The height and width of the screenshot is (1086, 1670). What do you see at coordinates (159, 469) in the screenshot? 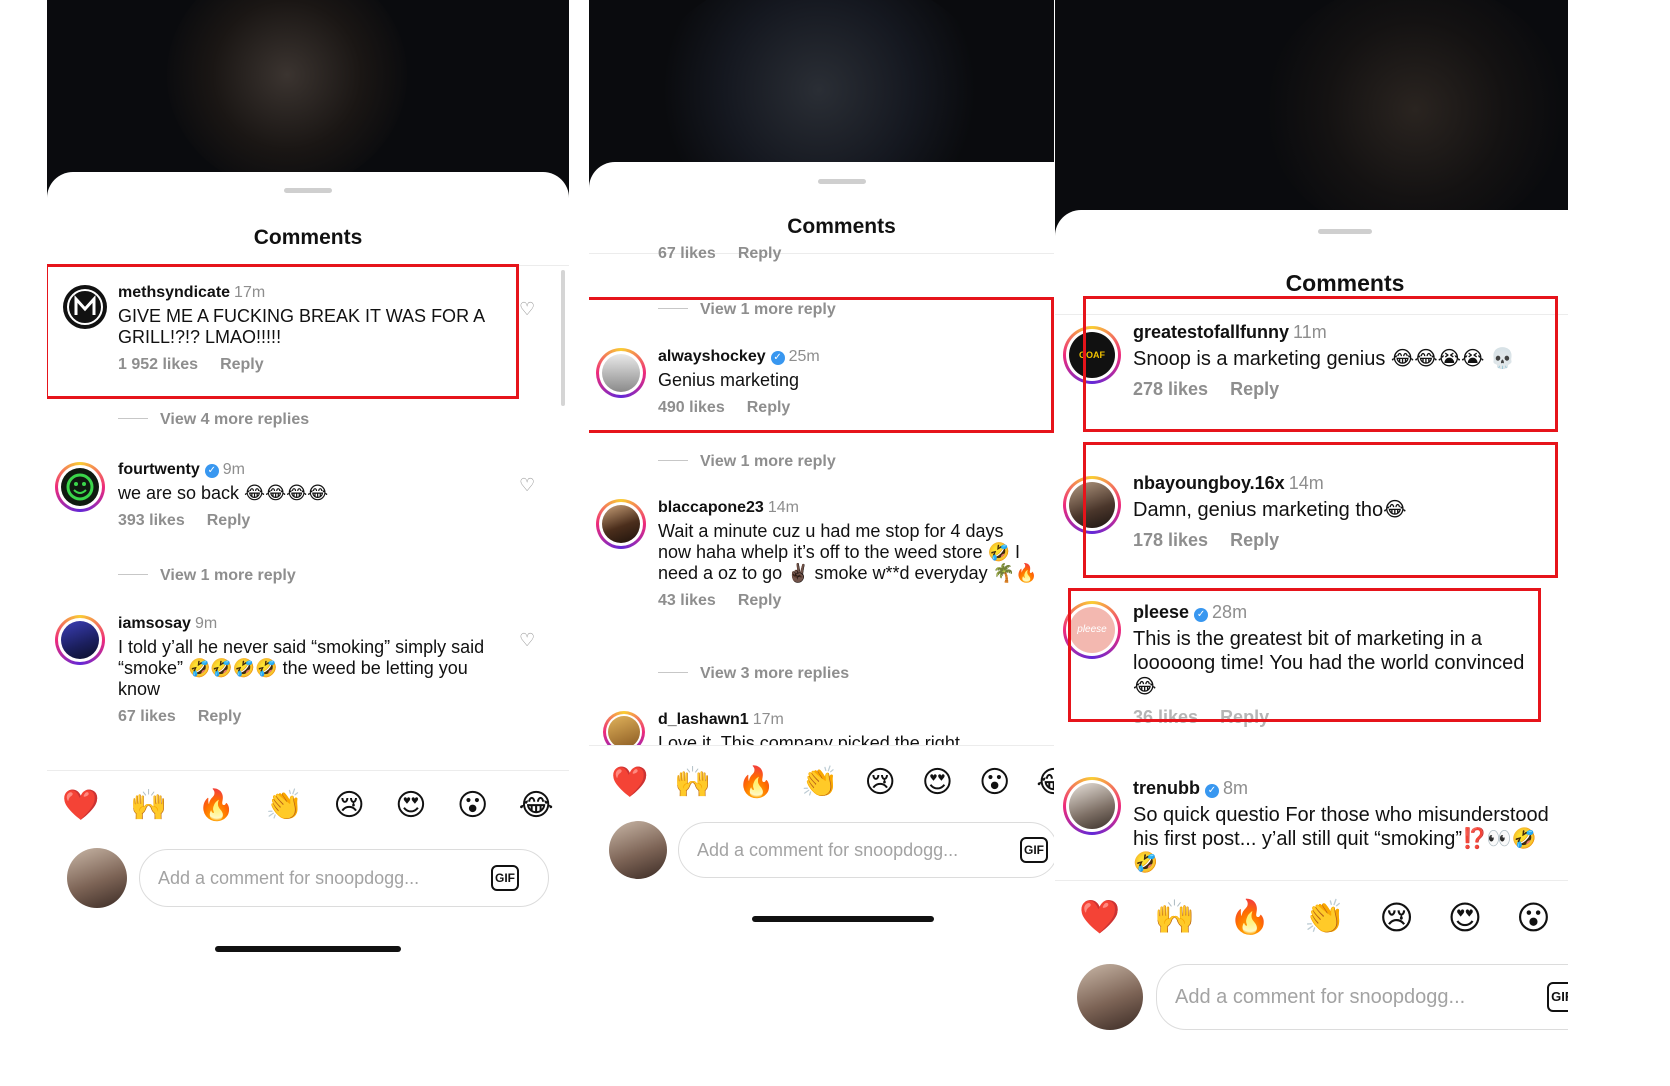
I see `comment-username: fourtwenty` at bounding box center [159, 469].